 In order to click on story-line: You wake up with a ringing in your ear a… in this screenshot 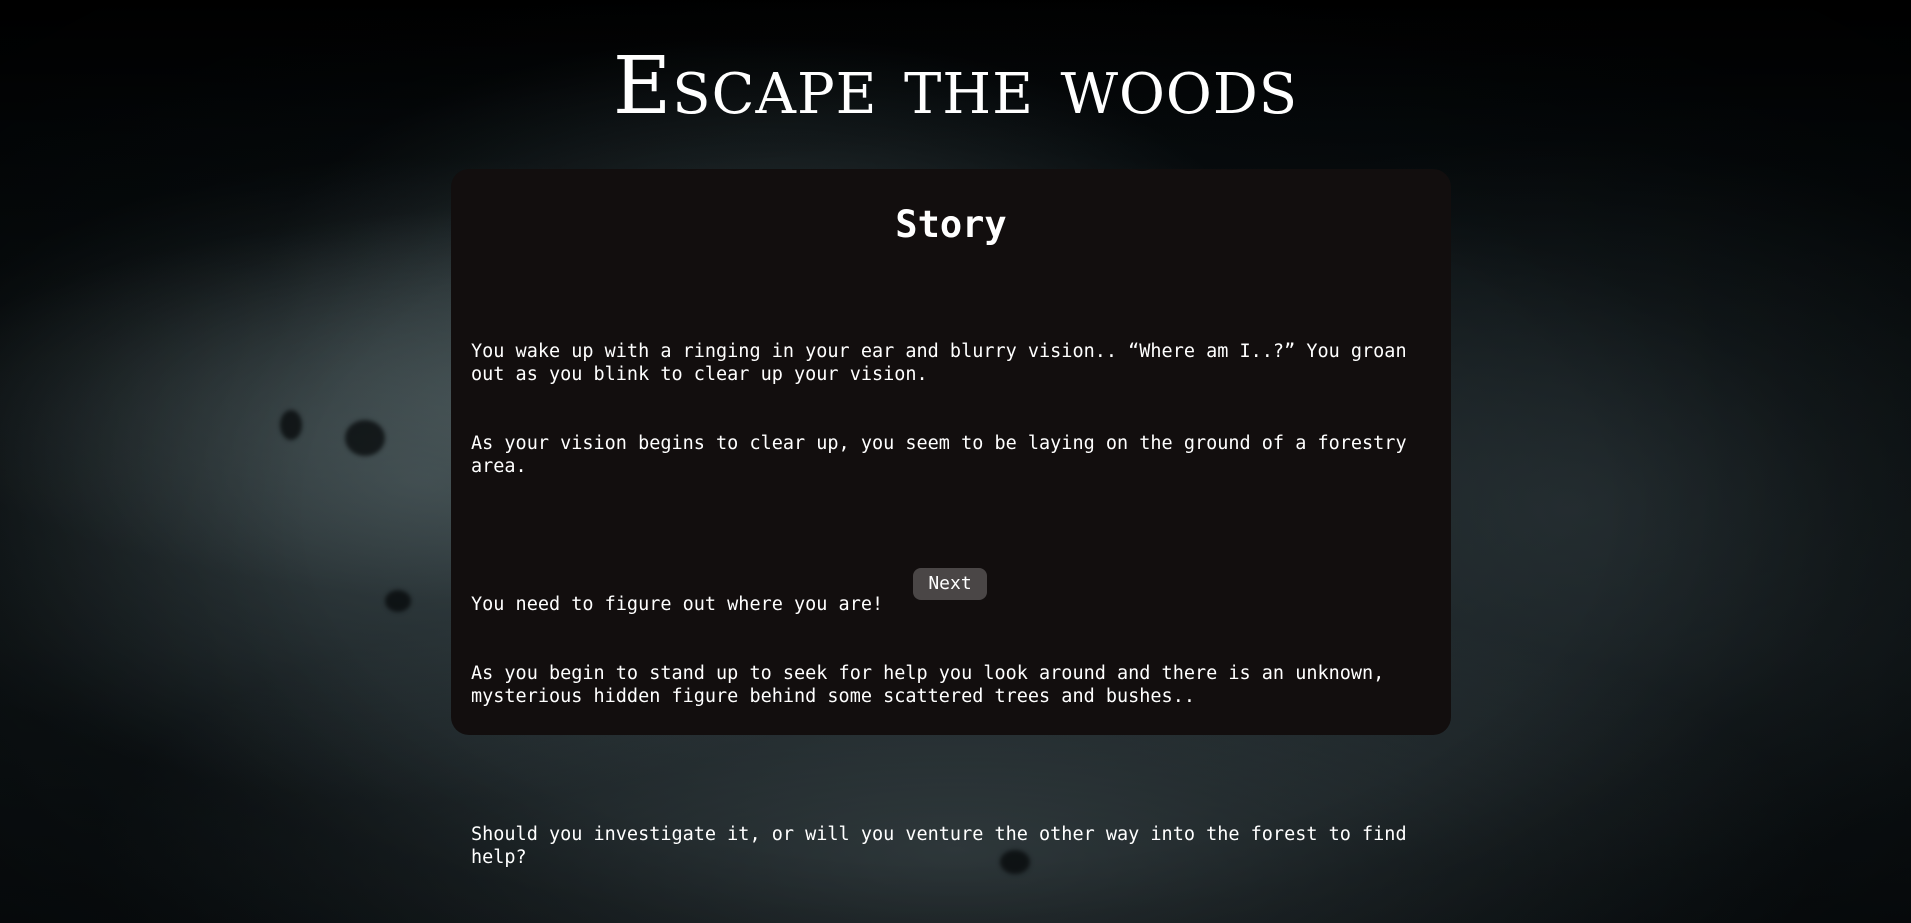, I will do `click(944, 363)`.